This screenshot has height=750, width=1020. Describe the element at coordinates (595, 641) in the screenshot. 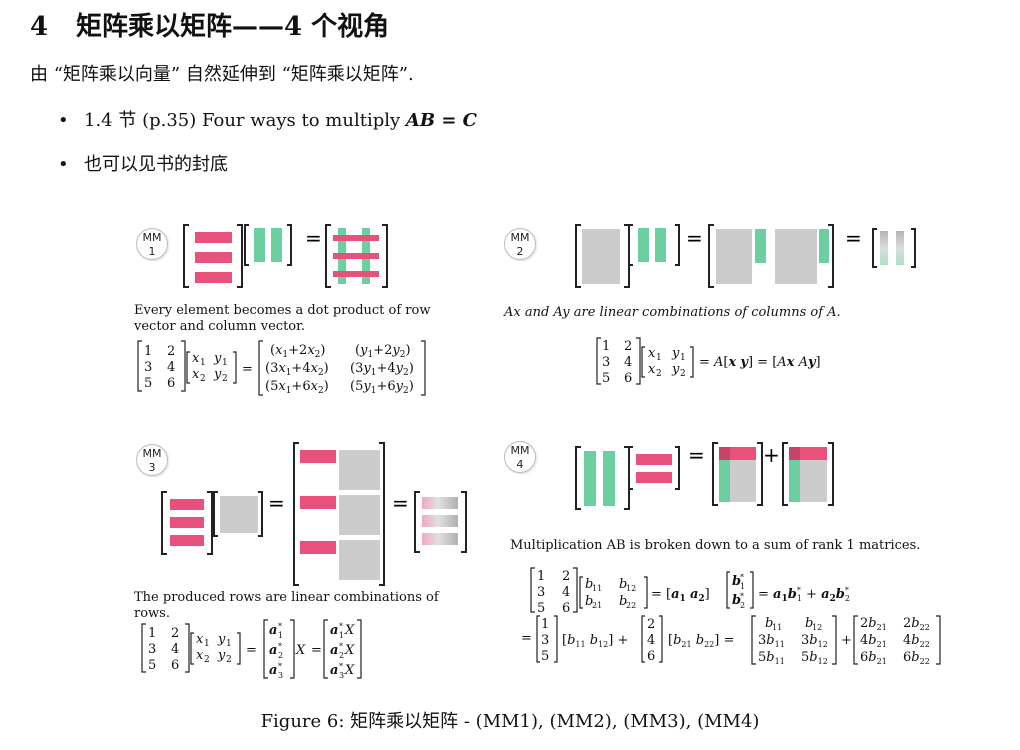

I see `svg-text: [b11 b12] +` at that location.